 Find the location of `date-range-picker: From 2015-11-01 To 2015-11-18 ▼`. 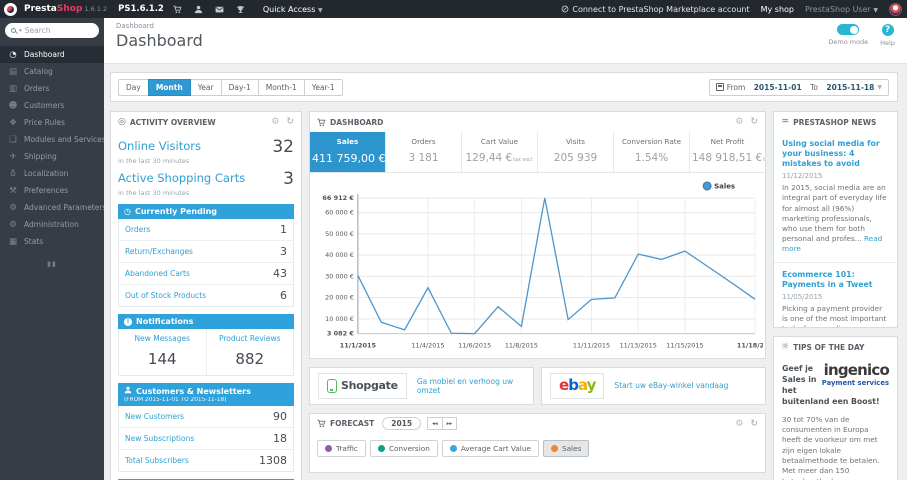

date-range-picker: From 2015-11-01 To 2015-11-18 ▼ is located at coordinates (798, 87).